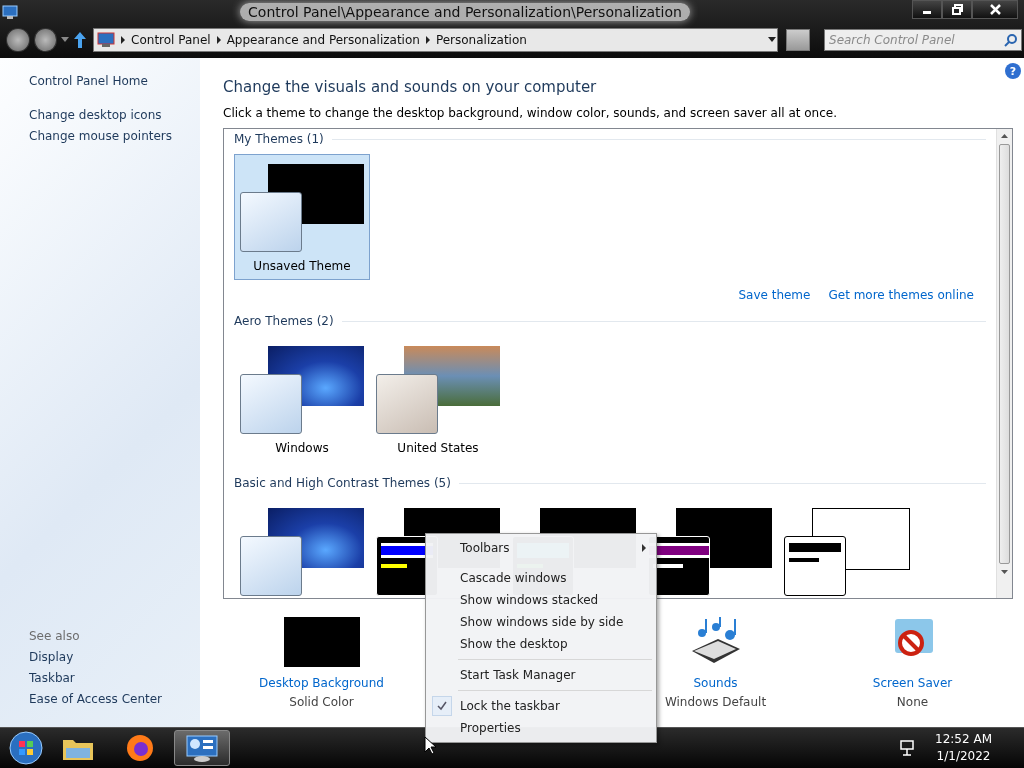  What do you see at coordinates (530, 113) in the screenshot?
I see `page-description: Click a theme to change the desktop background, window color, sounds, and screen saver all at once.` at bounding box center [530, 113].